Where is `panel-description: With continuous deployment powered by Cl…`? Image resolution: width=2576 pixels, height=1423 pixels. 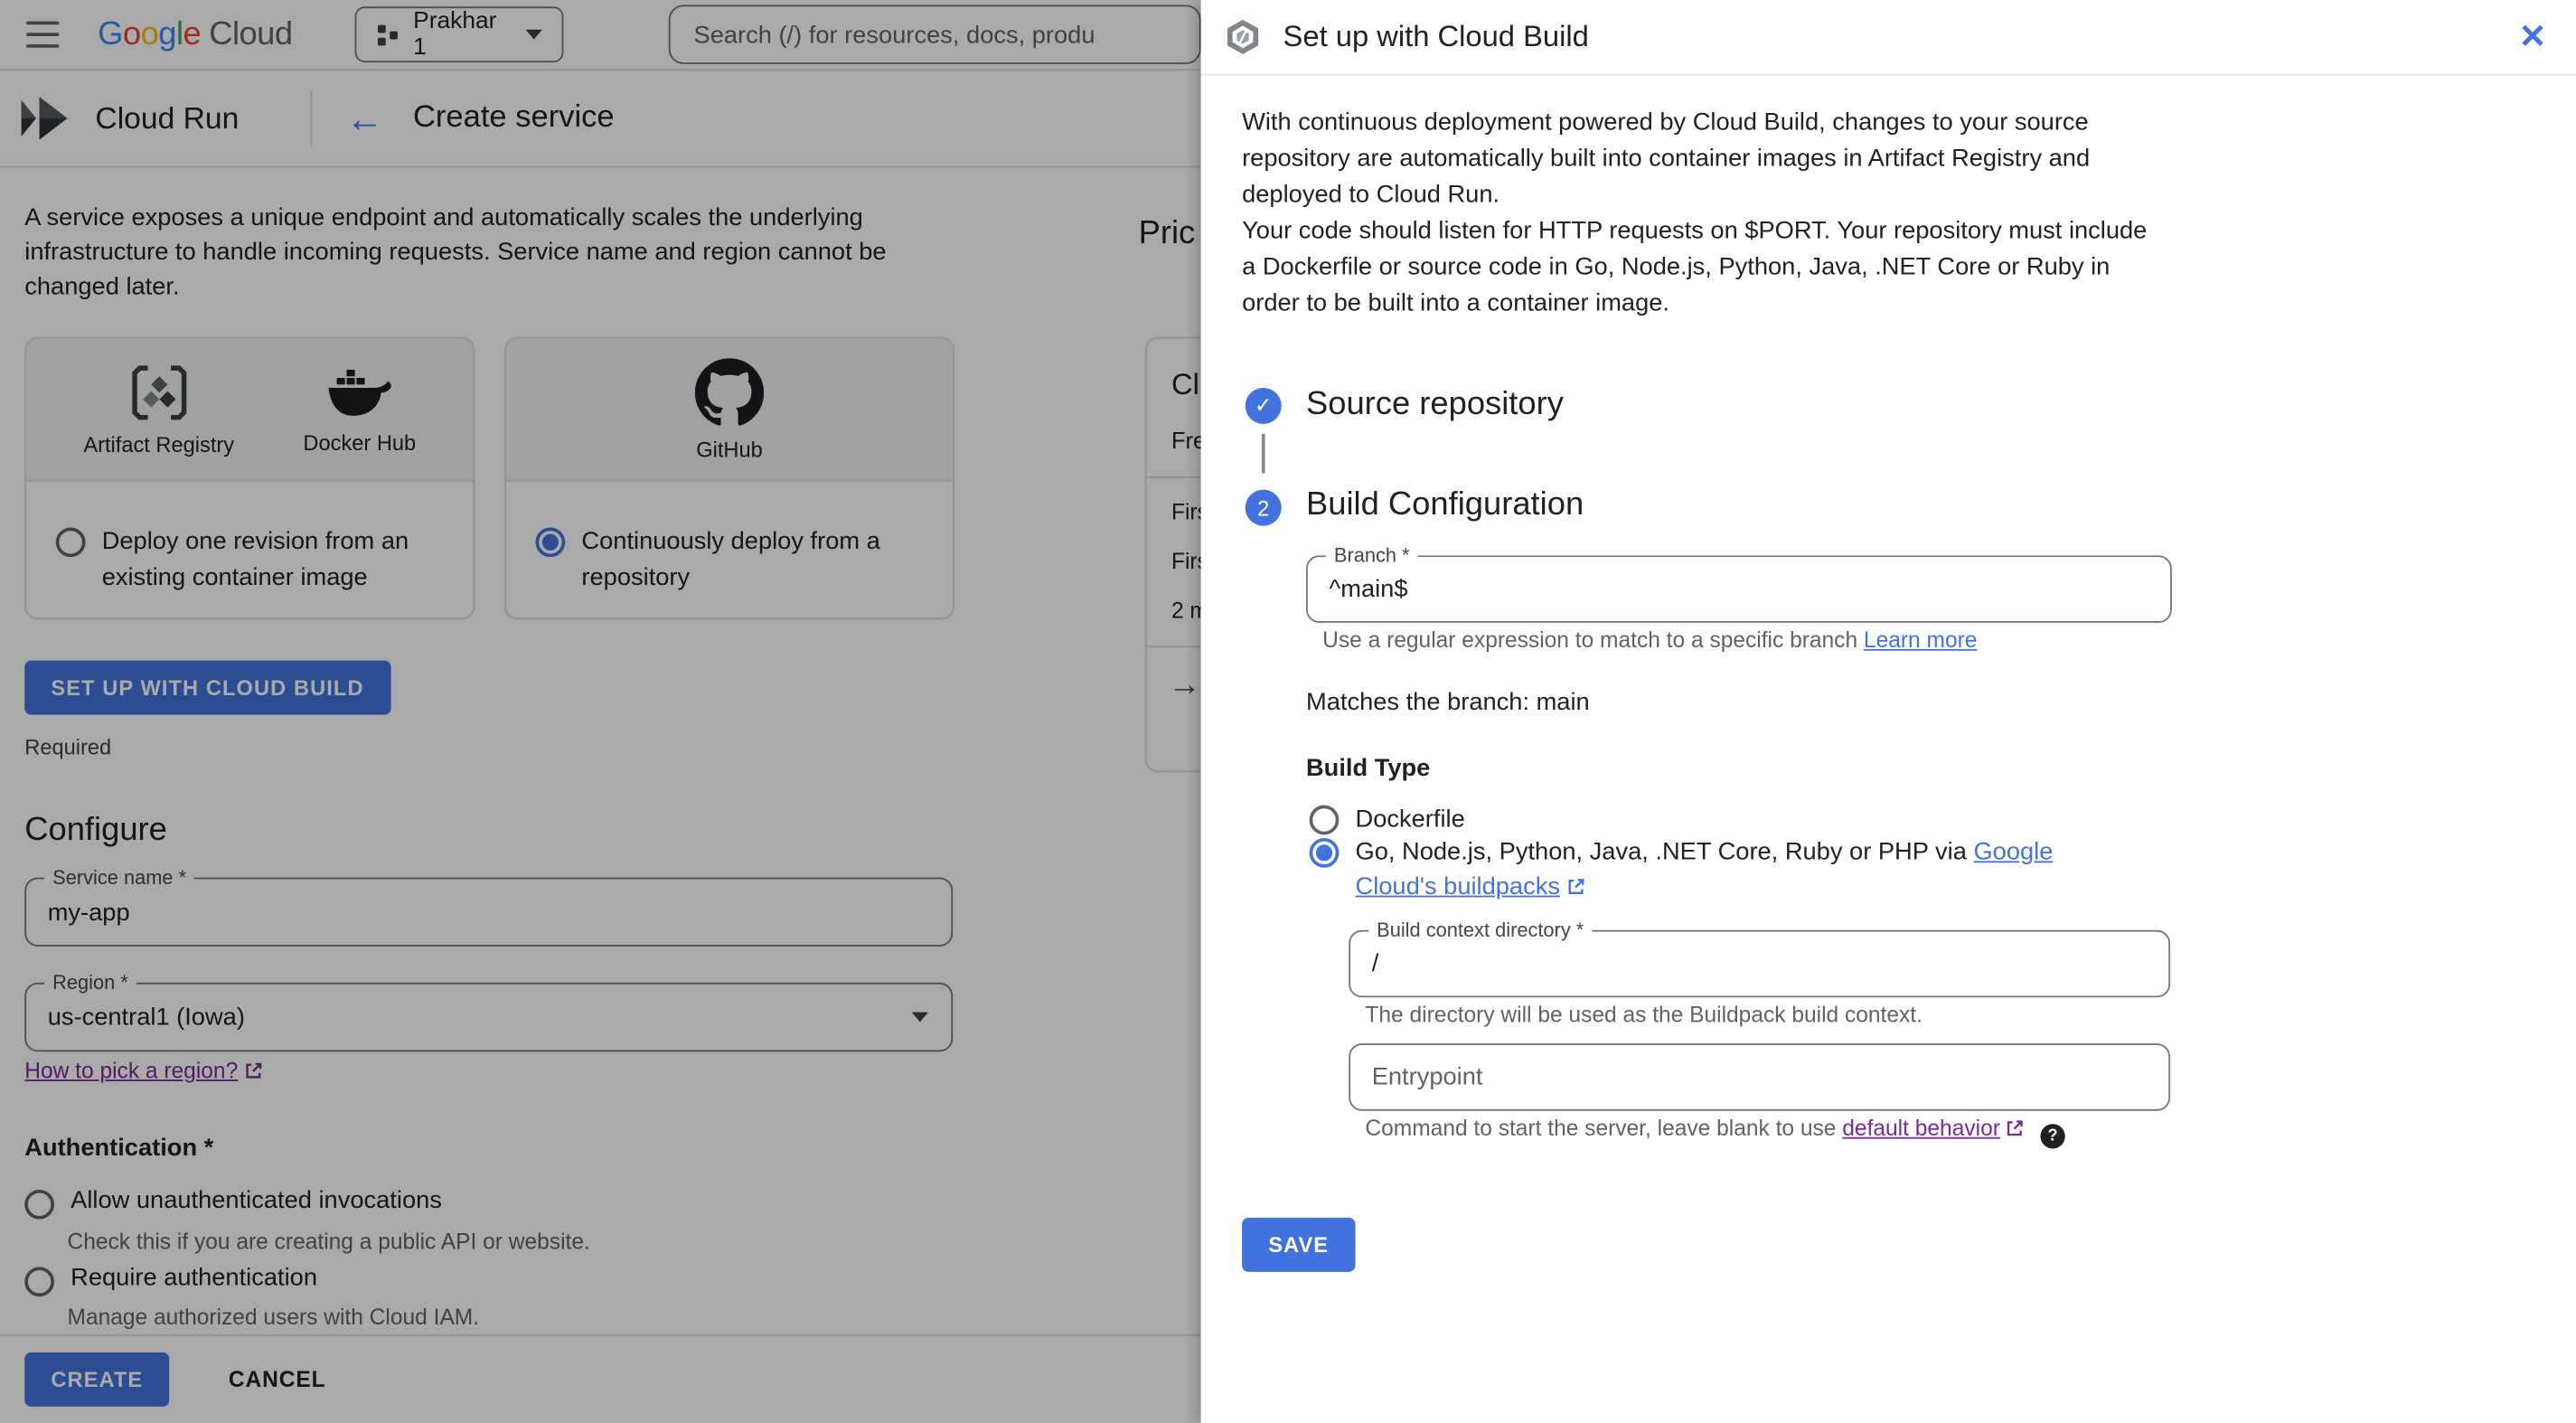 panel-description: With continuous deployment powered by Cl… is located at coordinates (1704, 213).